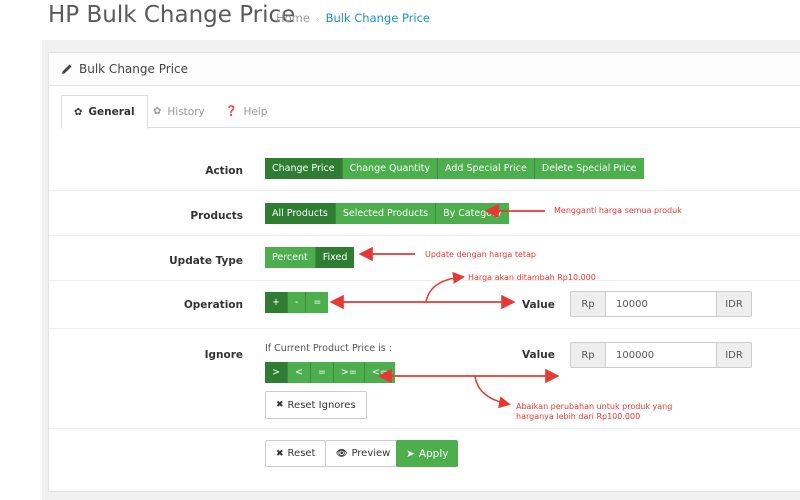 Image resolution: width=800 pixels, height=500 pixels. I want to click on reset-button: ✖ Reset, so click(296, 453).